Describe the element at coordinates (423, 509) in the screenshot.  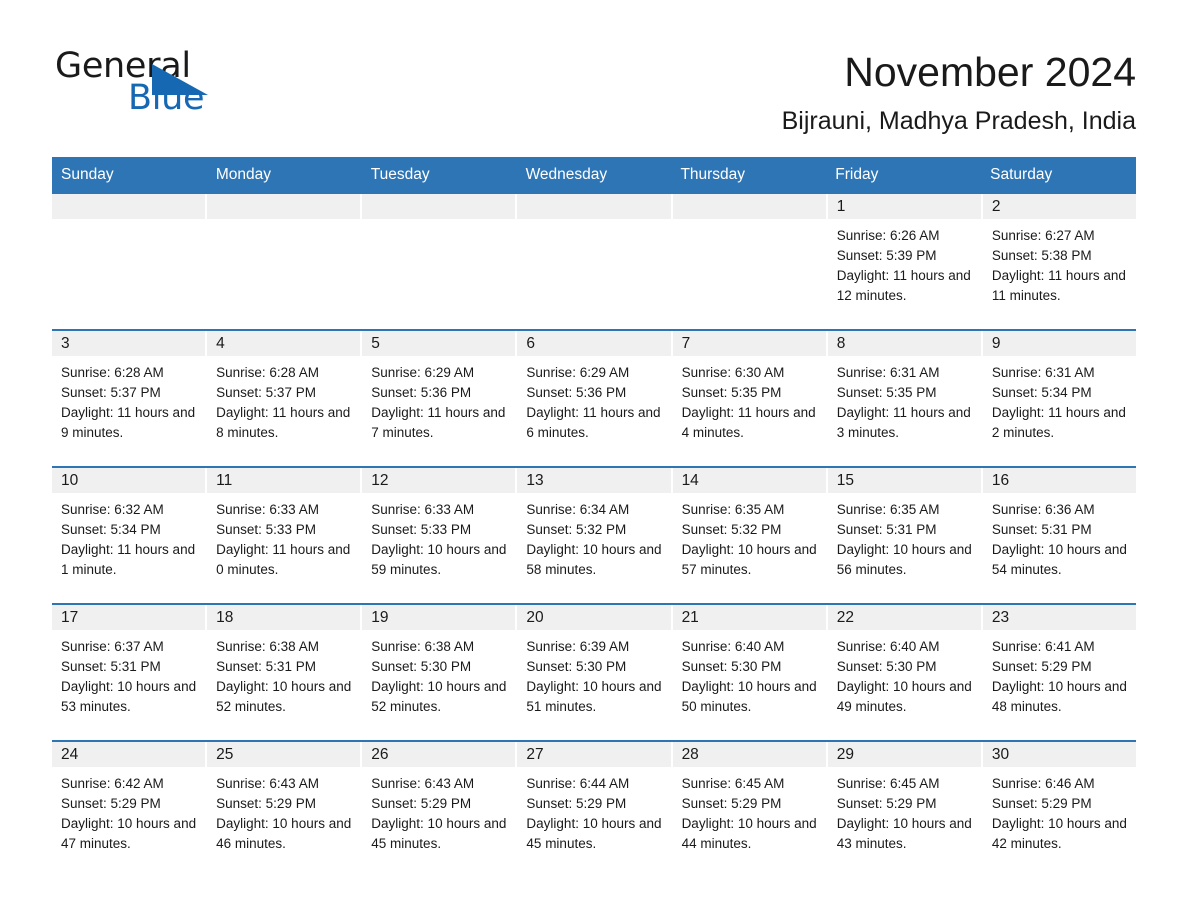
I see `sunrise-text: Sunrise: 6:33 AM` at that location.